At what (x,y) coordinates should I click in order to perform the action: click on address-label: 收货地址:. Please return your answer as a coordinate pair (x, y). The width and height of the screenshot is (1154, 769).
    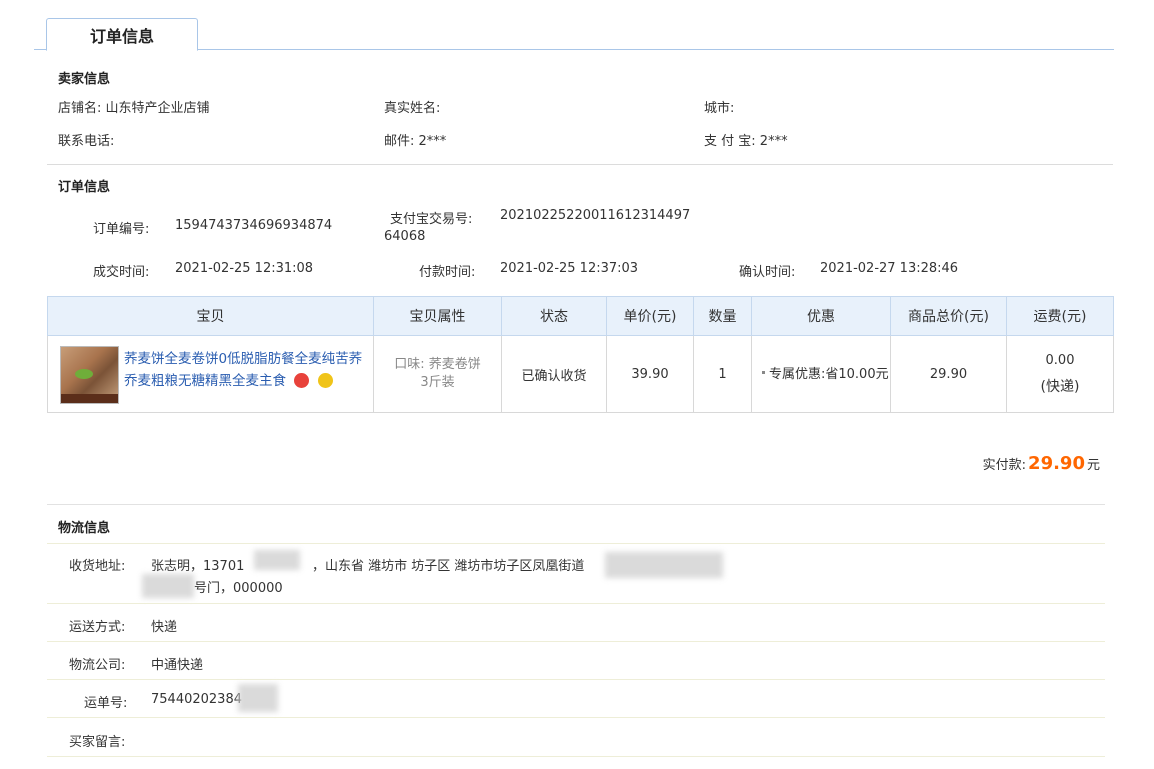
    Looking at the image, I should click on (97, 566).